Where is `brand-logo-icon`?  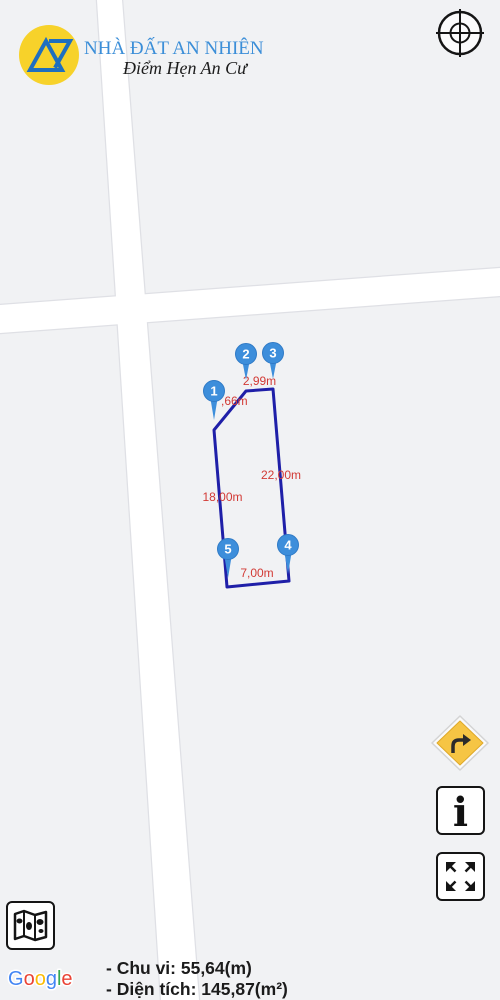
brand-logo-icon is located at coordinates (49, 55).